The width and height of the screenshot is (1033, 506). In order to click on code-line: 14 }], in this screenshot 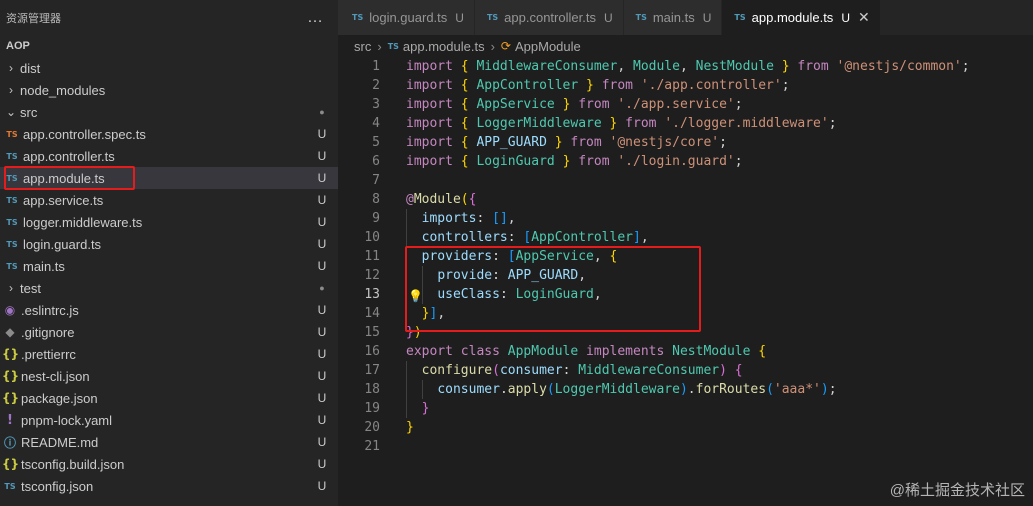, I will do `click(685, 313)`.